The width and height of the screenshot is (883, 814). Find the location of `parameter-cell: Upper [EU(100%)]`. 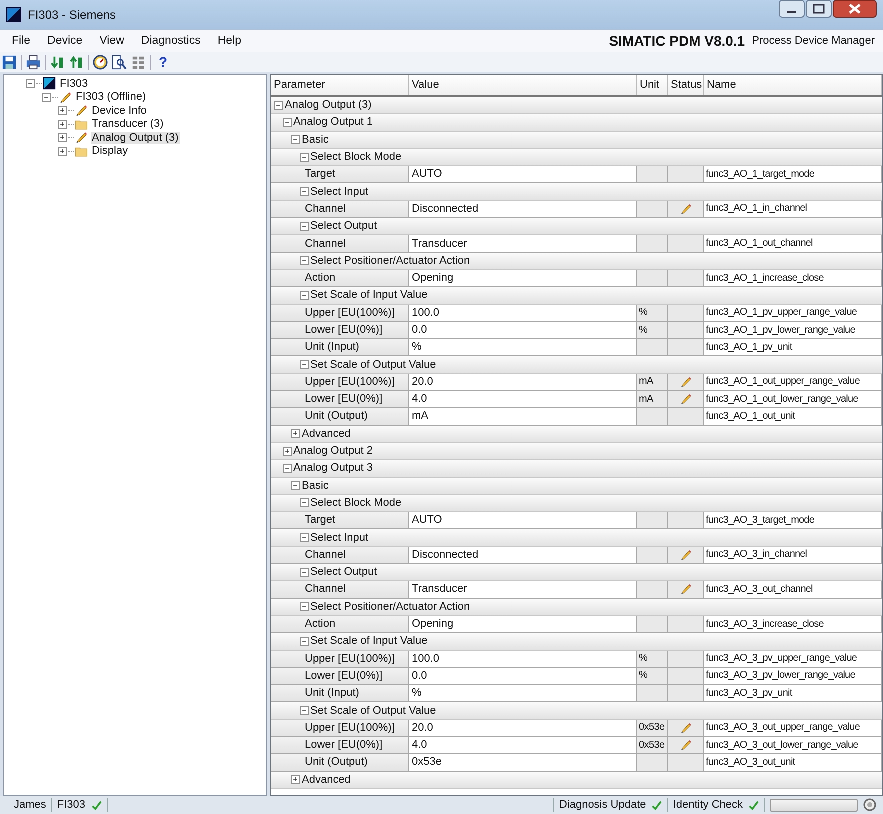

parameter-cell: Upper [EU(100%)] is located at coordinates (340, 658).